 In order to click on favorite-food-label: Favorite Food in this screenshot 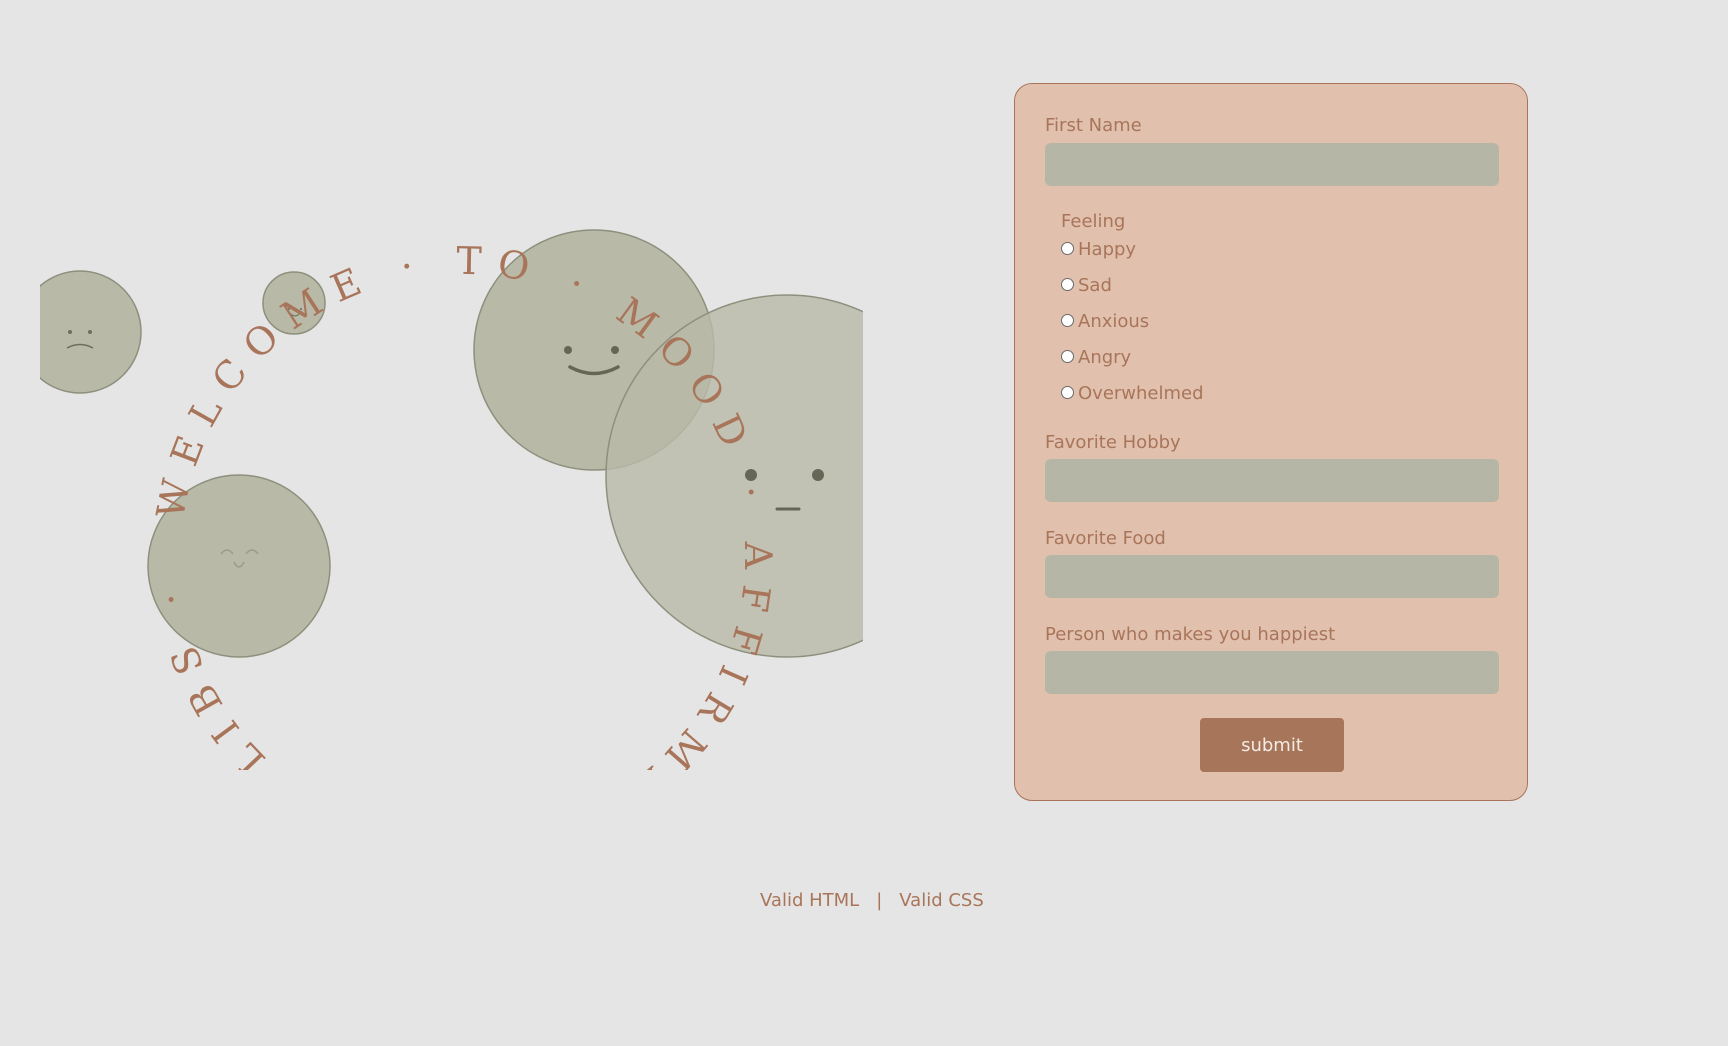, I will do `click(1105, 538)`.